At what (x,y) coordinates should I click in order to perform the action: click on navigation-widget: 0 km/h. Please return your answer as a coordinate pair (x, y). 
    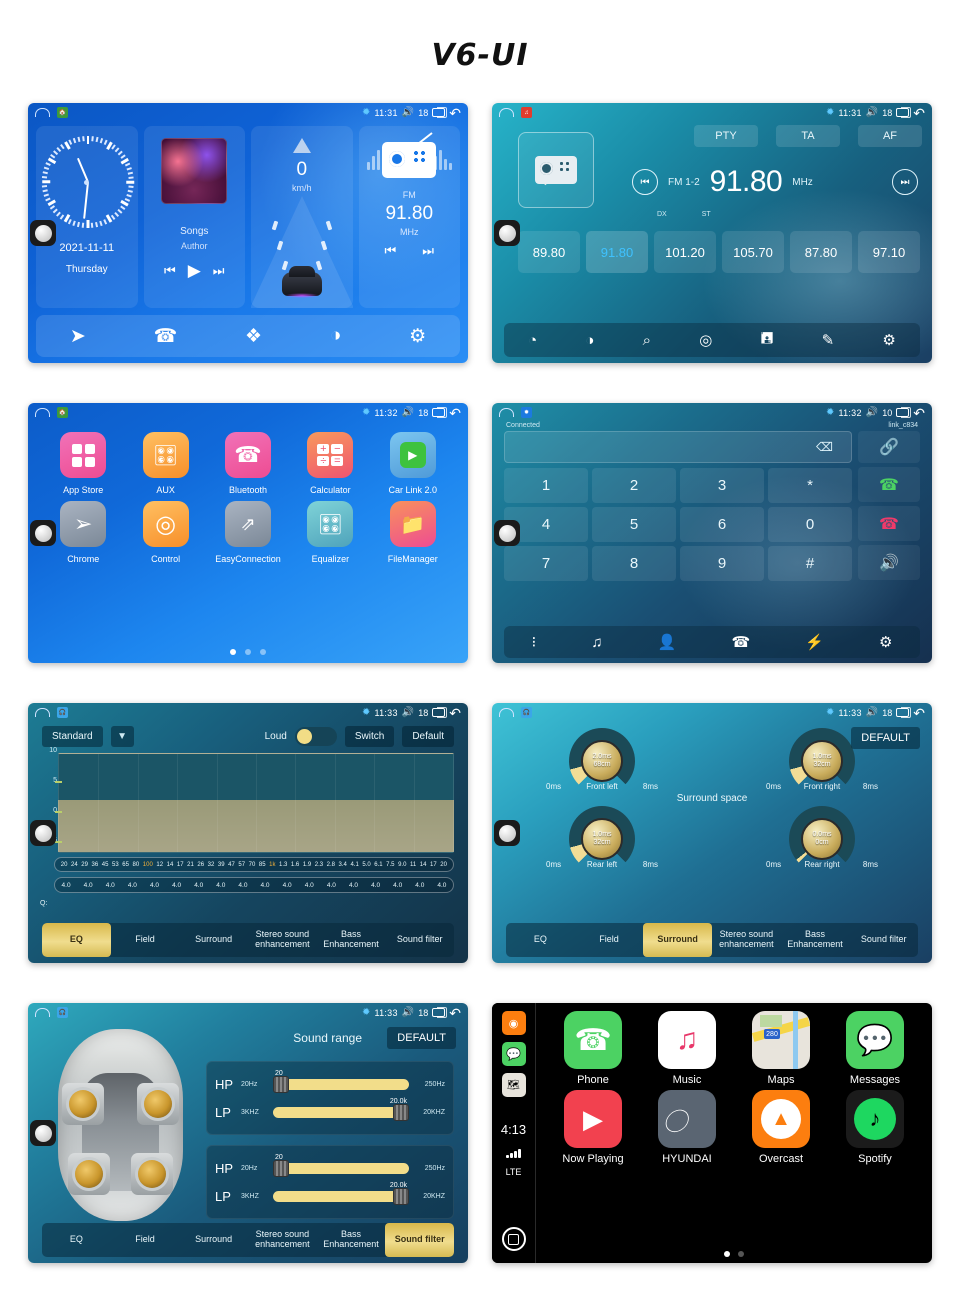
    Looking at the image, I should click on (302, 217).